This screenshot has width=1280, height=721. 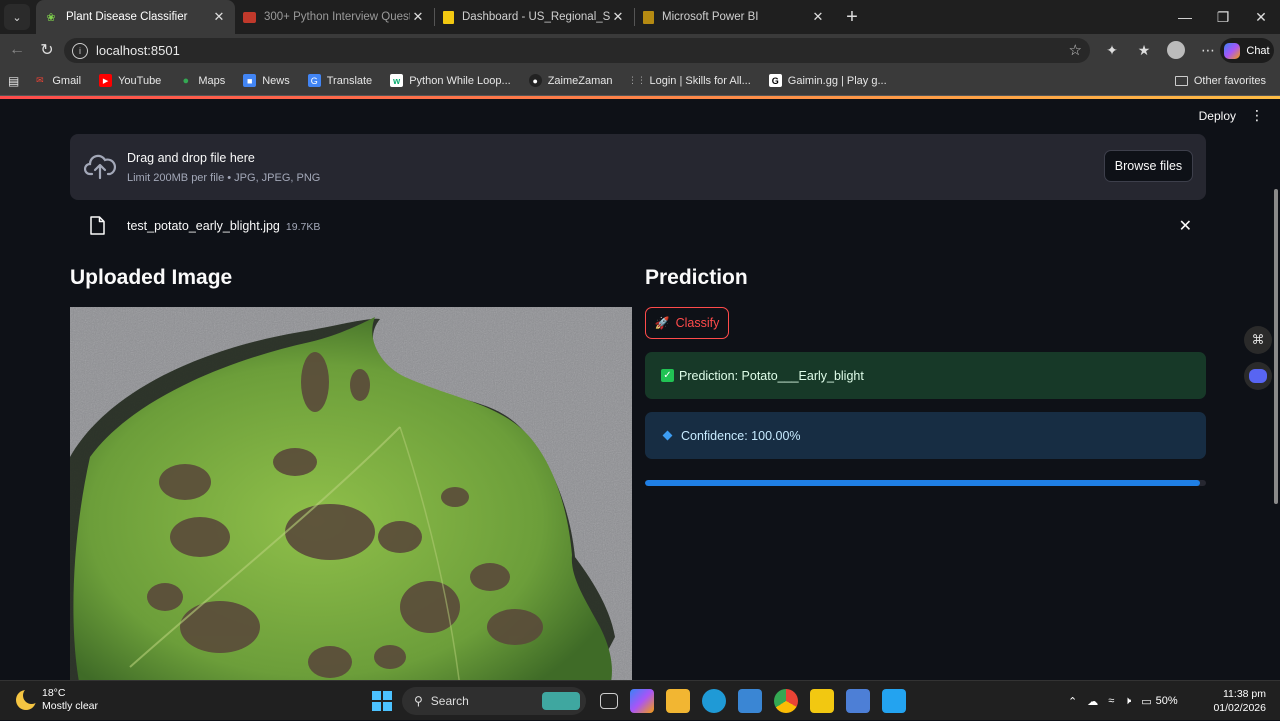 I want to click on gaimin-icon: G, so click(x=775, y=80).